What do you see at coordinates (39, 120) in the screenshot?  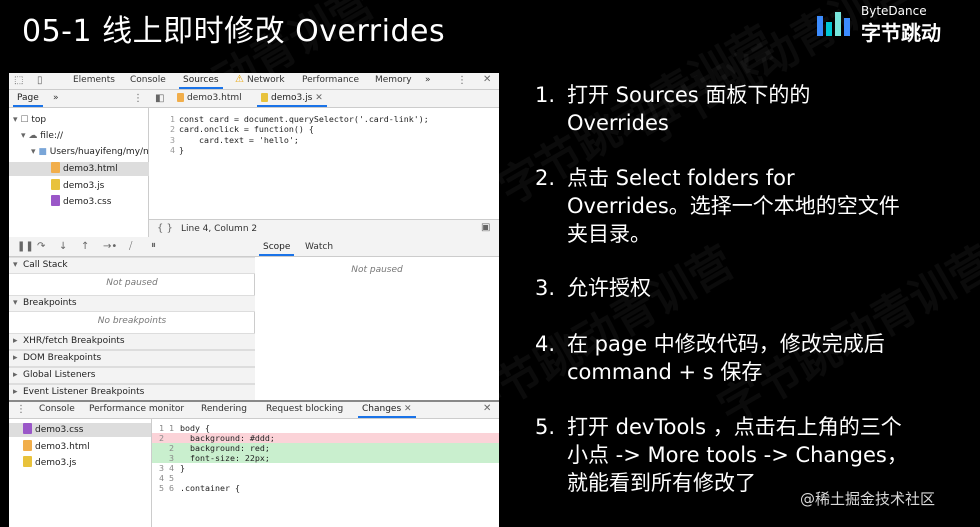 I see `tree-label: top` at bounding box center [39, 120].